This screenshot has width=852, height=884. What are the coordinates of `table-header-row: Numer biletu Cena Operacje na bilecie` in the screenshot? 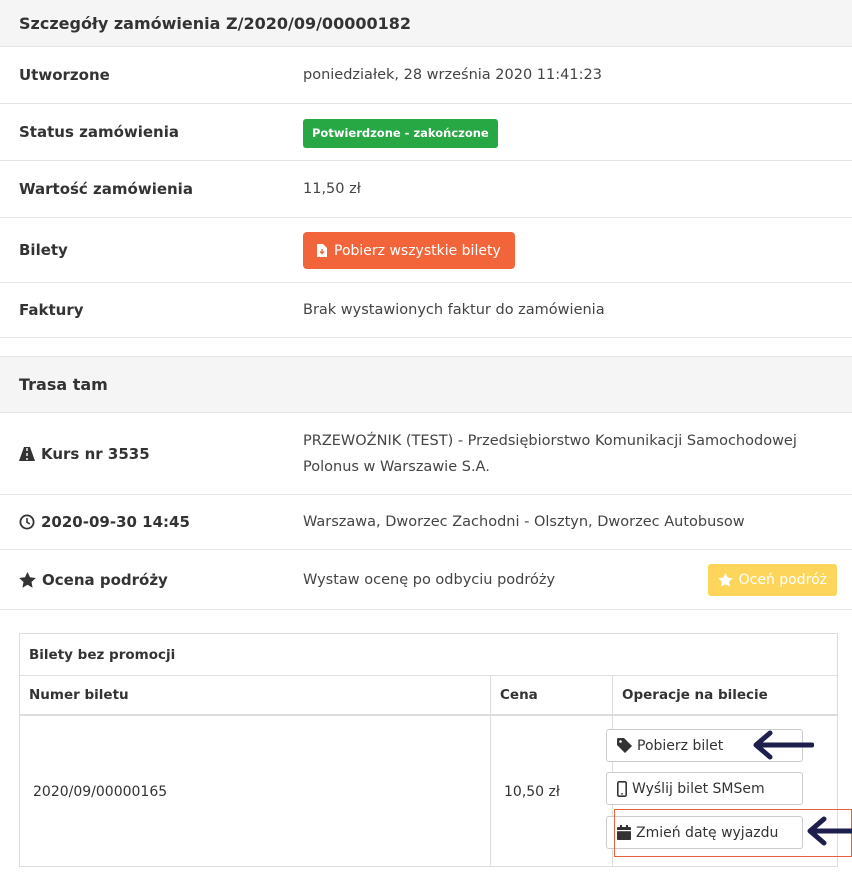 It's located at (428, 696).